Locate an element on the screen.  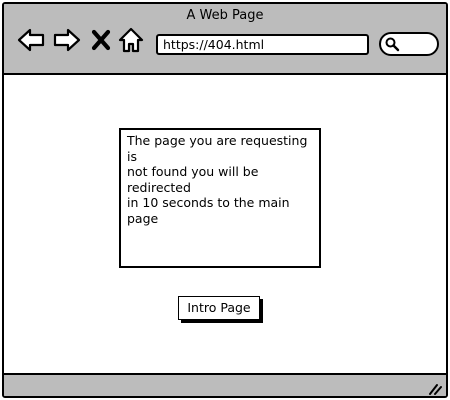
back-button is located at coordinates (31, 40).